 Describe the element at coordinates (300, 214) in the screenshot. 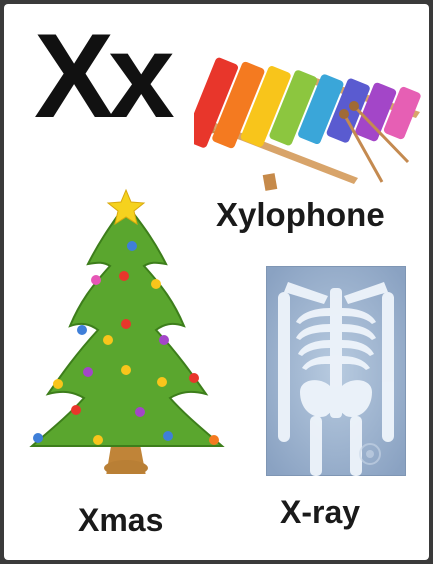

I see `xylophone-label: Xylophone` at that location.